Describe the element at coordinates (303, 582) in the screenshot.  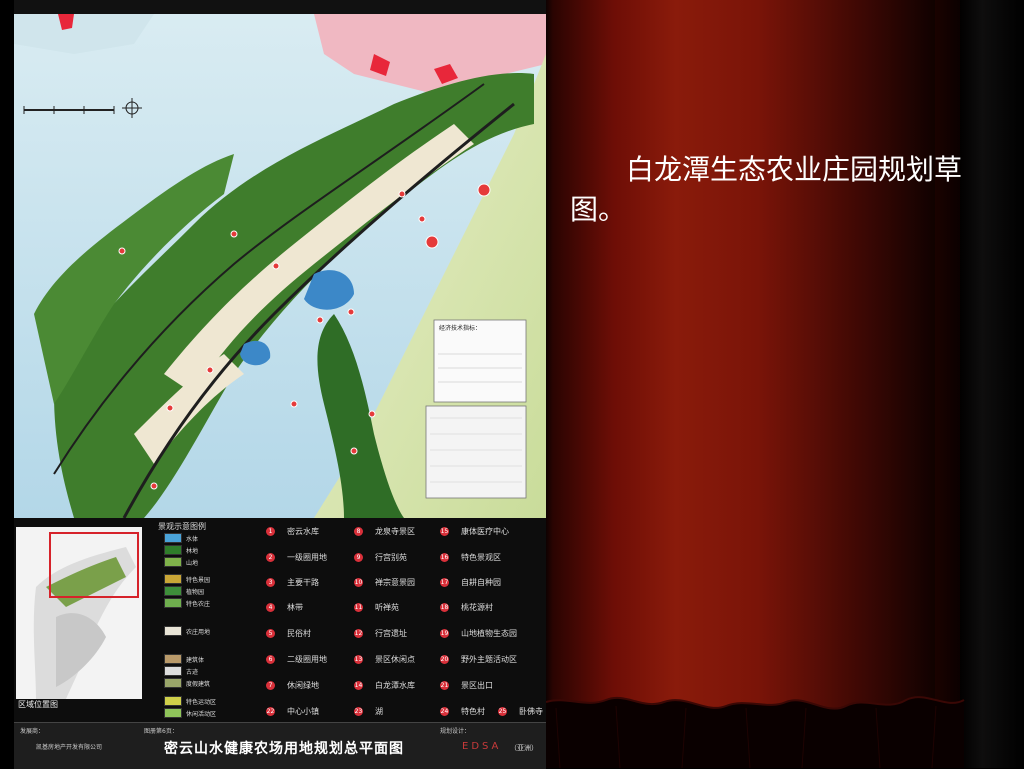
I see `legend-label: 主要干路` at that location.